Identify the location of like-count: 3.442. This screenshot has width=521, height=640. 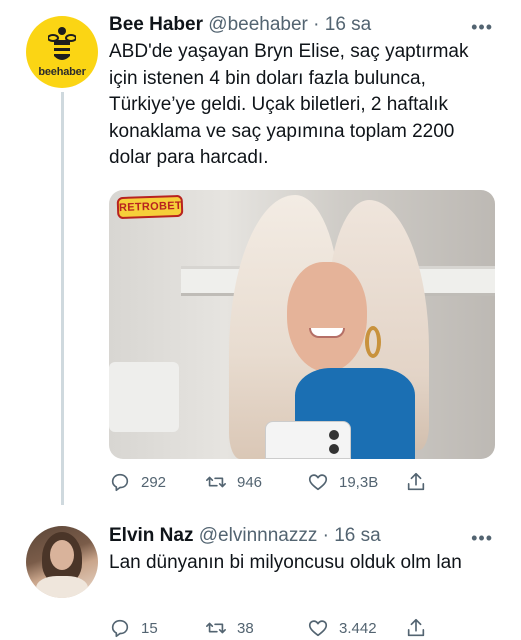
(358, 628).